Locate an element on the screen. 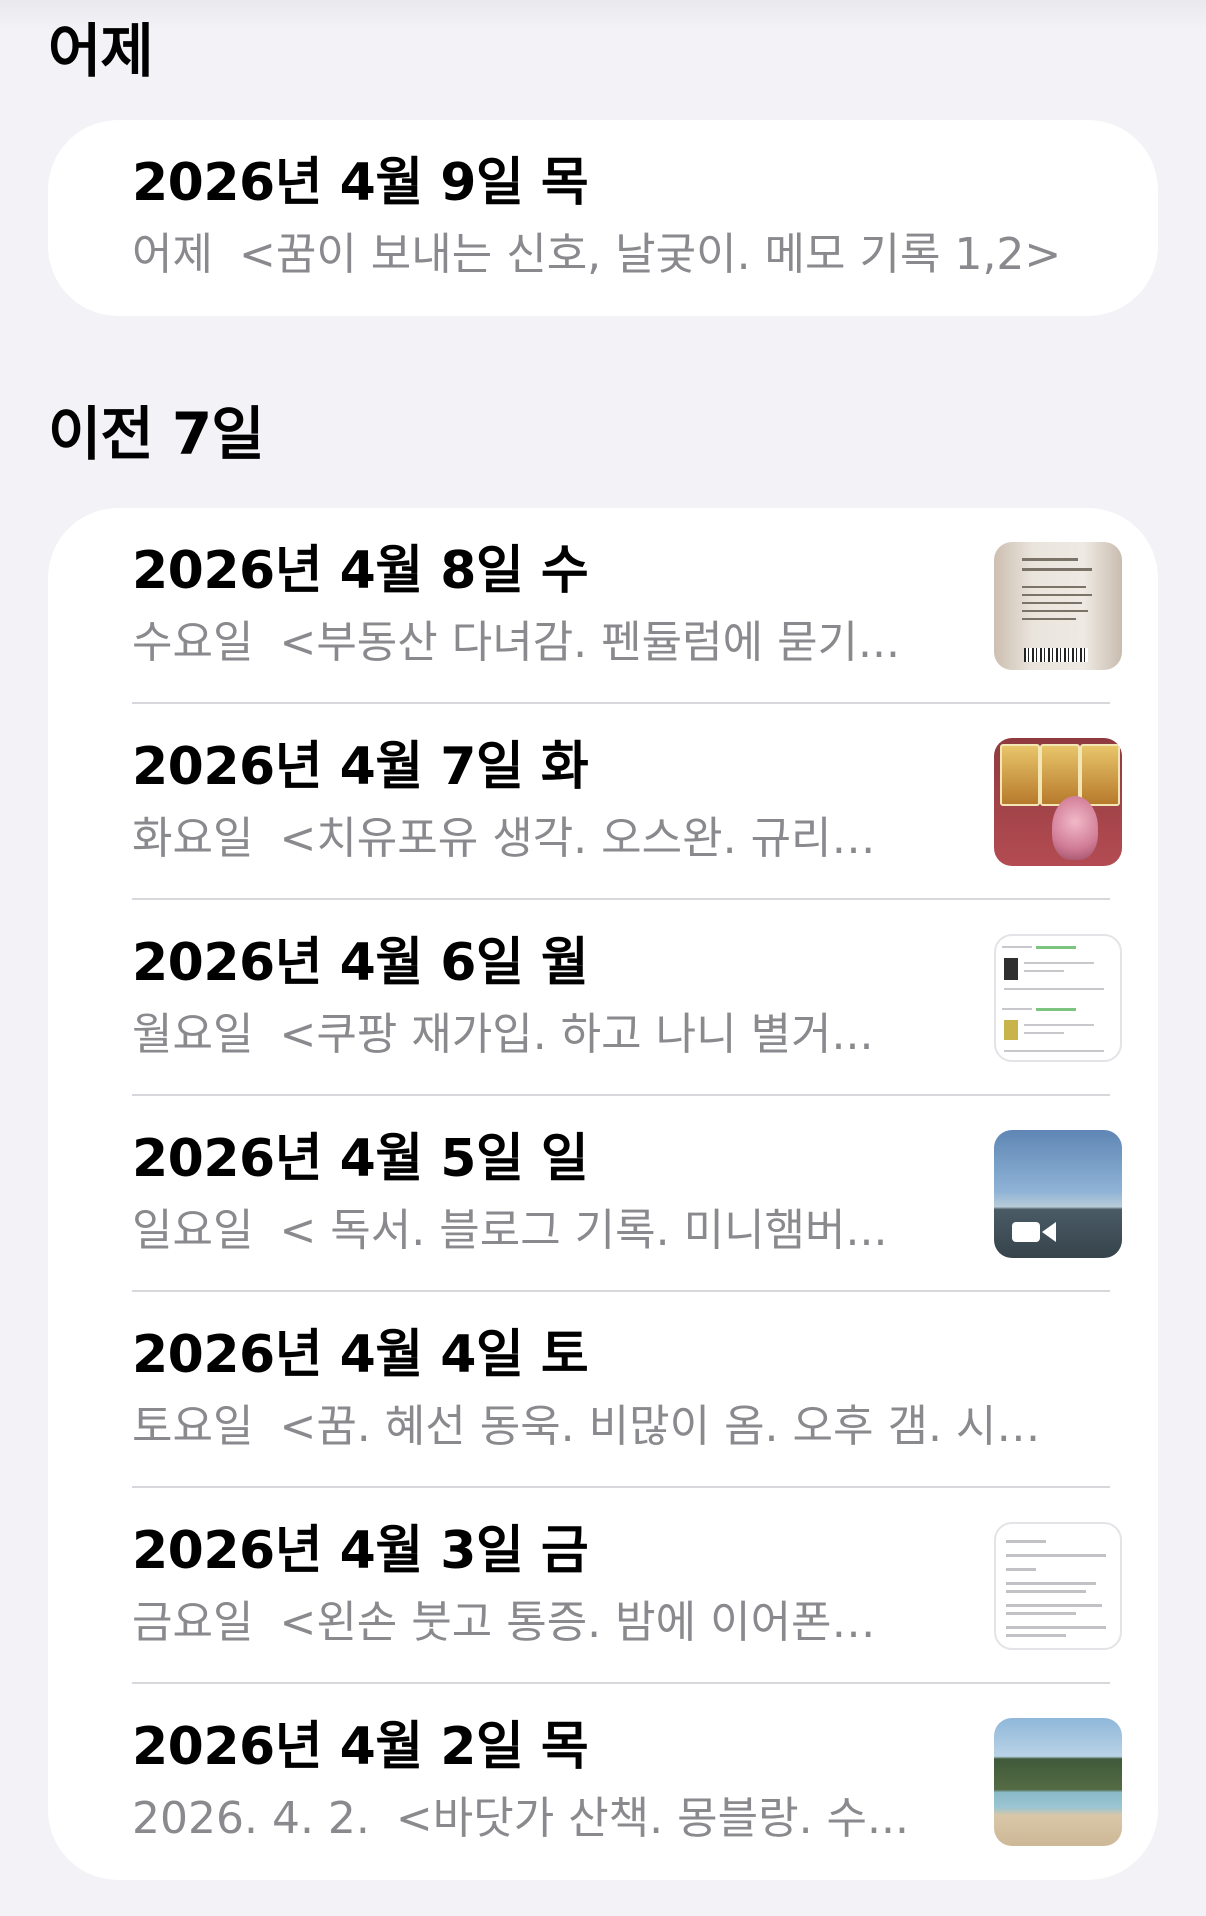  entry-prefix: 토요일 is located at coordinates (193, 1427).